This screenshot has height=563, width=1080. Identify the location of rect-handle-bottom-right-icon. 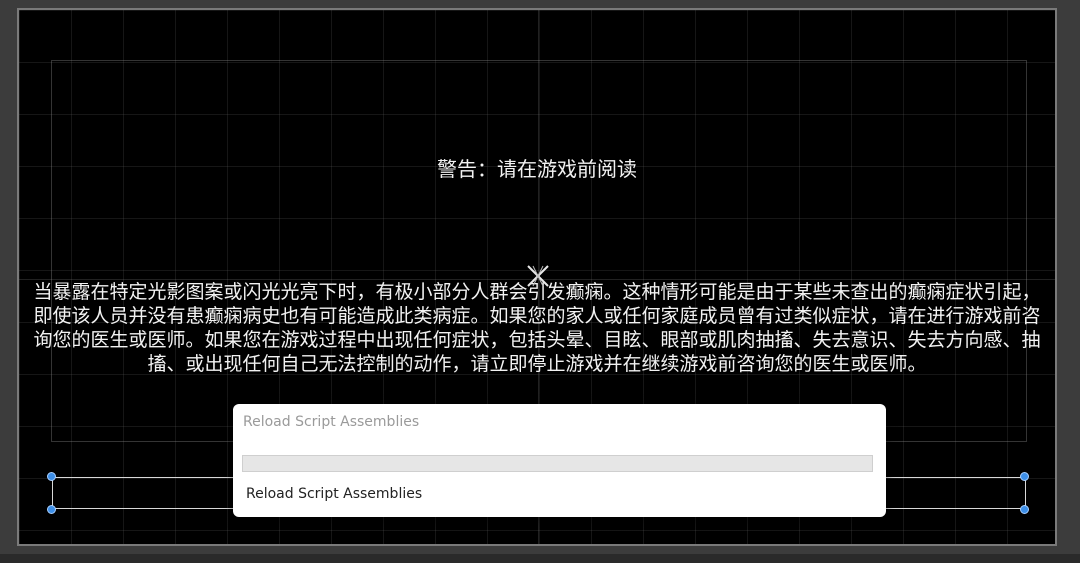
(1024, 509).